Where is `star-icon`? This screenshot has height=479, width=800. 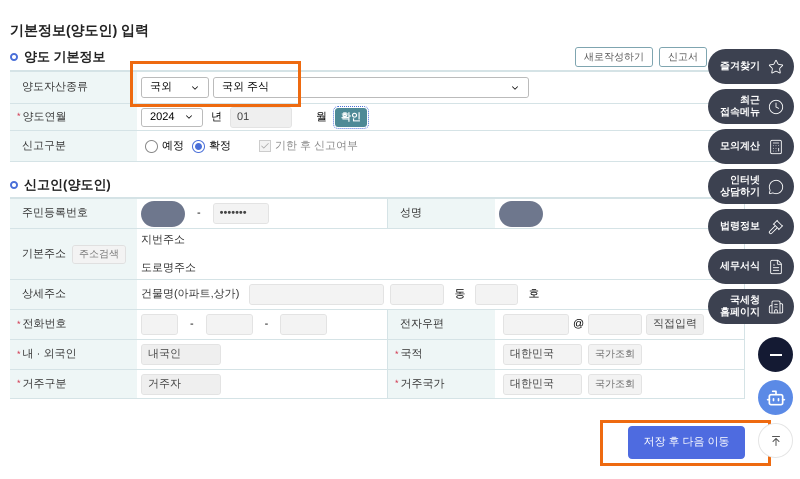 star-icon is located at coordinates (776, 66).